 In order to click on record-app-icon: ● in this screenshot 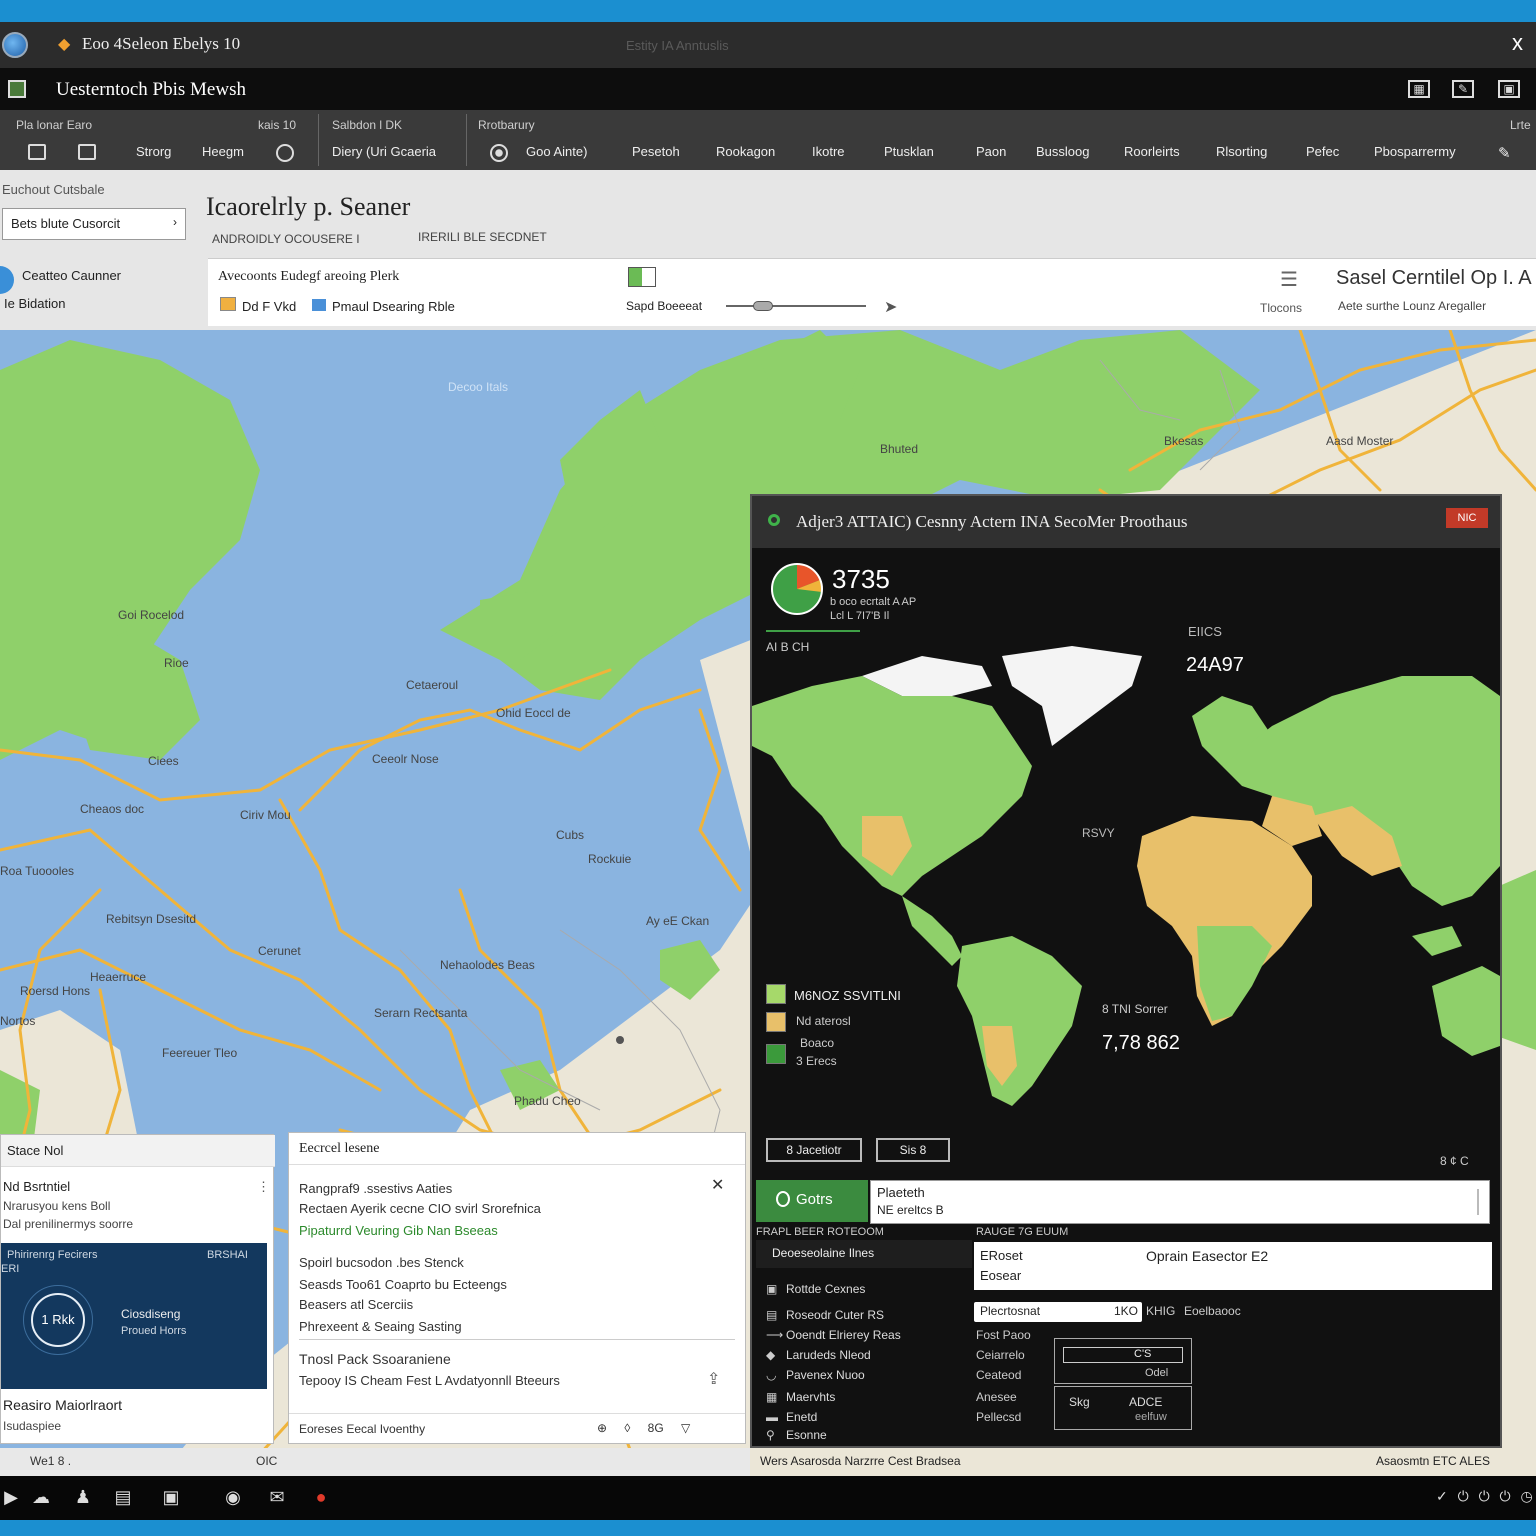, I will do `click(321, 1497)`.